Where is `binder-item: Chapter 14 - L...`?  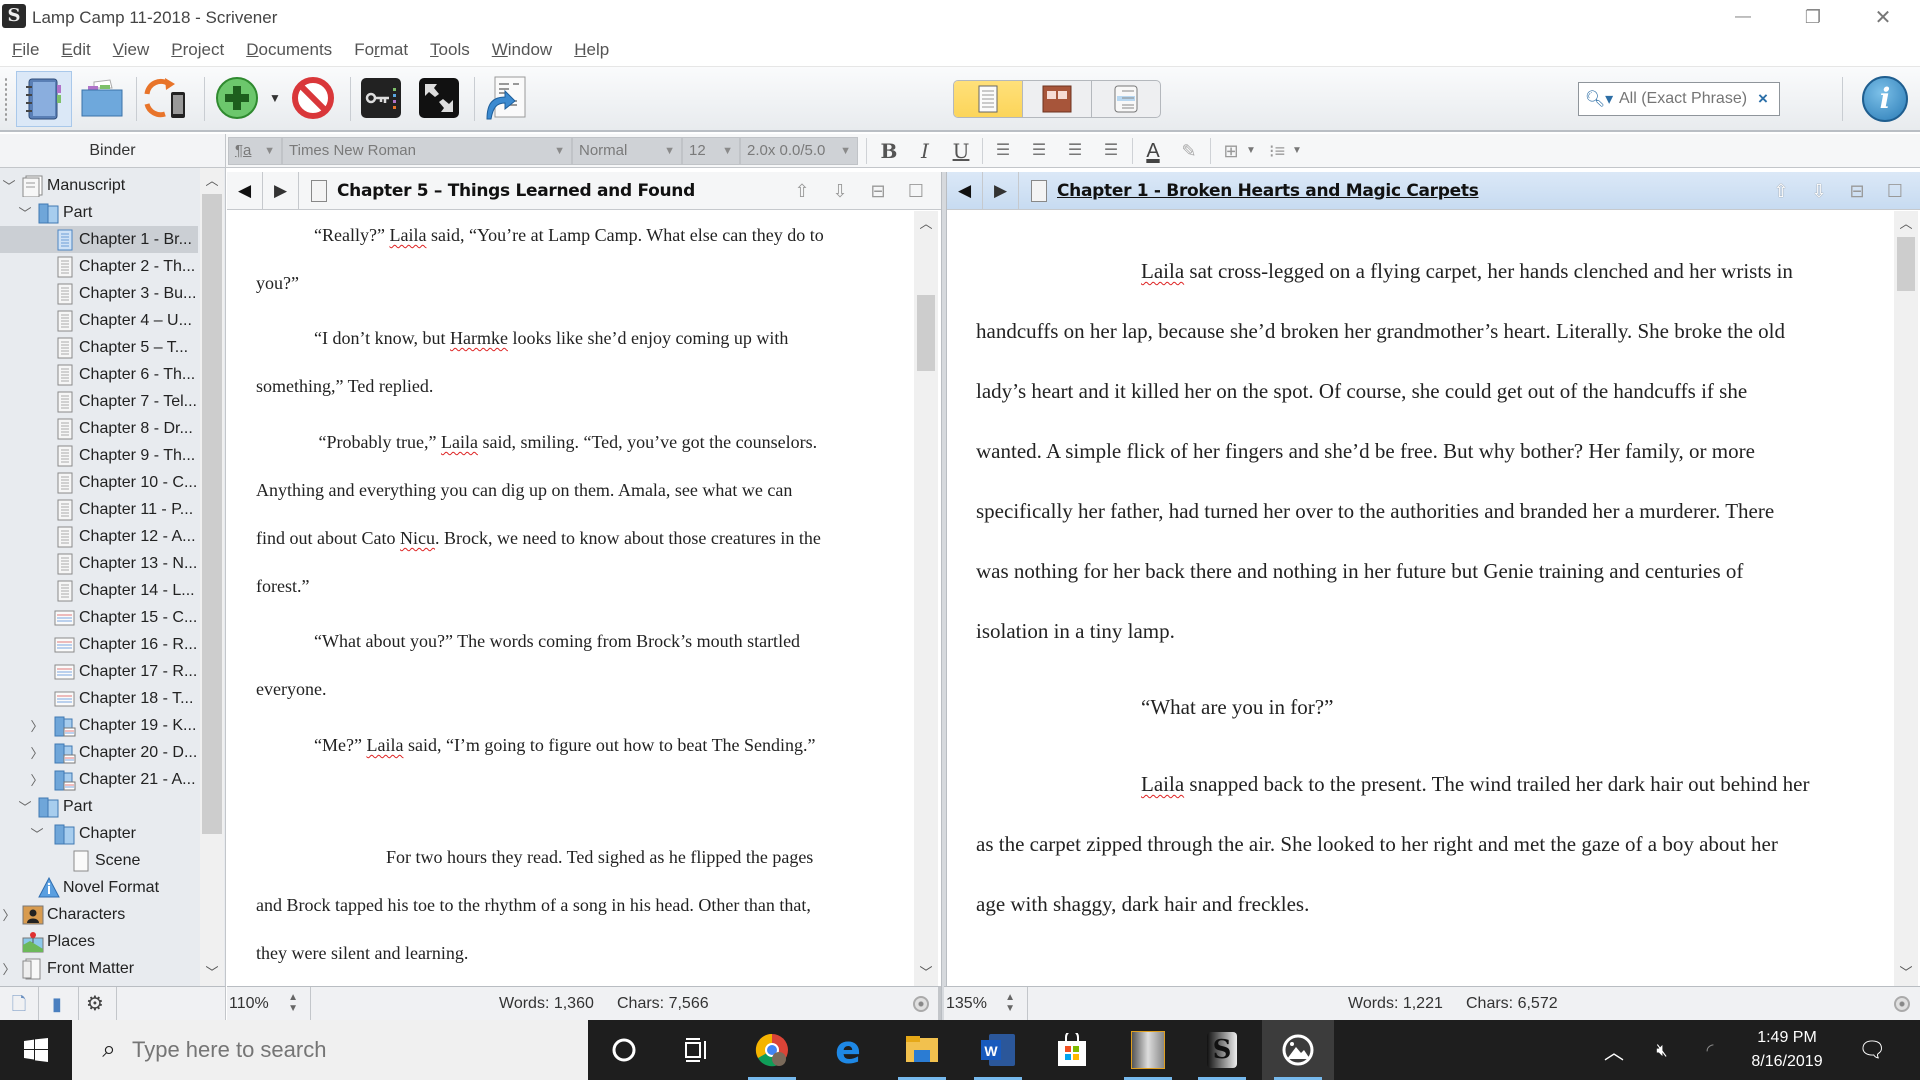 binder-item: Chapter 14 - L... is located at coordinates (99, 590).